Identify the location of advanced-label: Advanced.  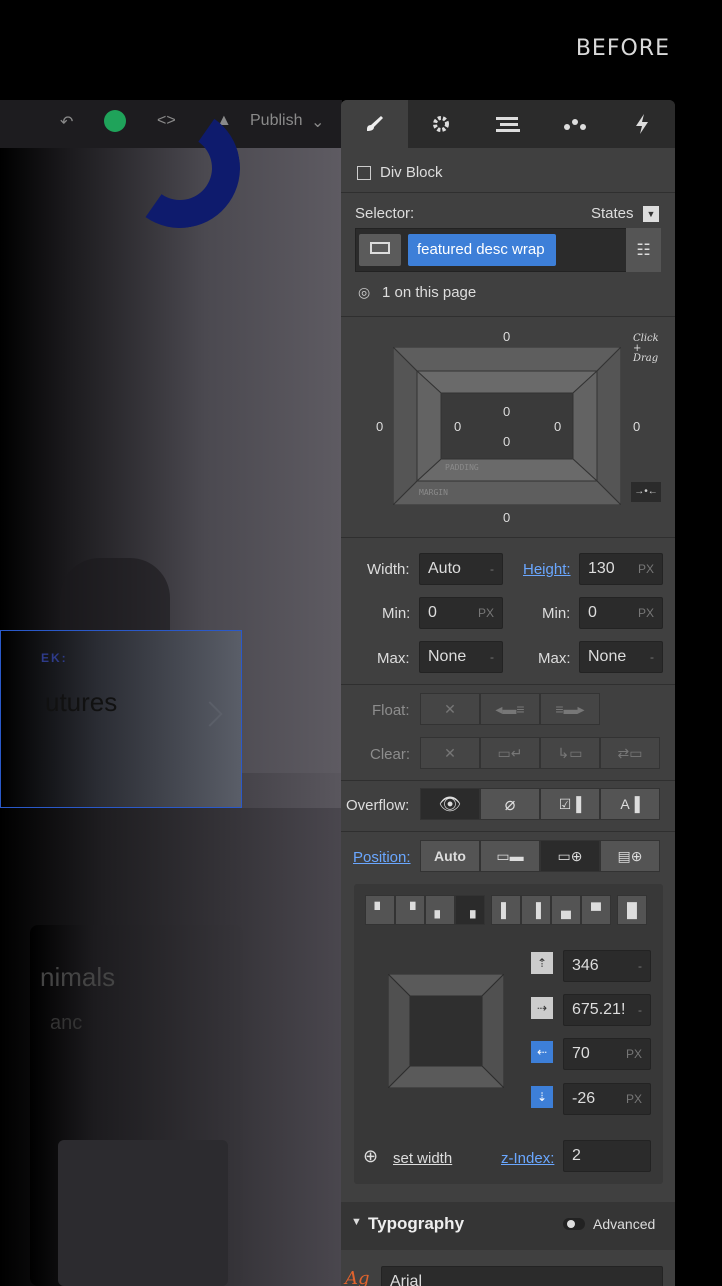
(624, 1224).